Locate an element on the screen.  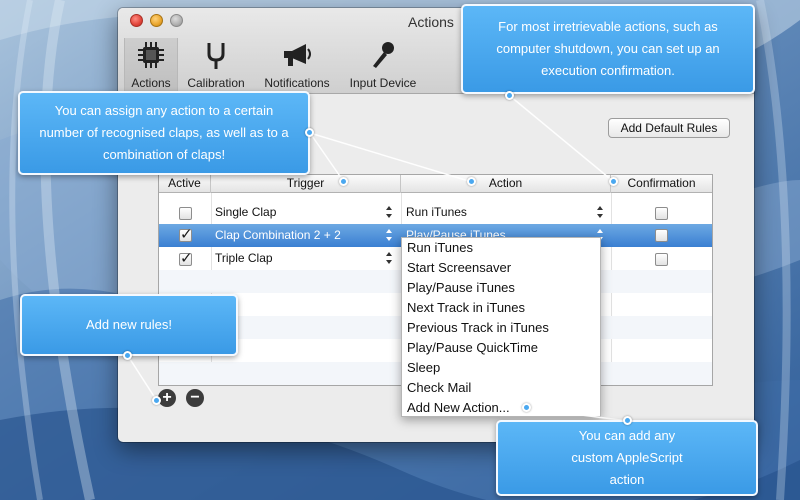
table-row: Single Clap Run iTunes is located at coordinates (435, 212).